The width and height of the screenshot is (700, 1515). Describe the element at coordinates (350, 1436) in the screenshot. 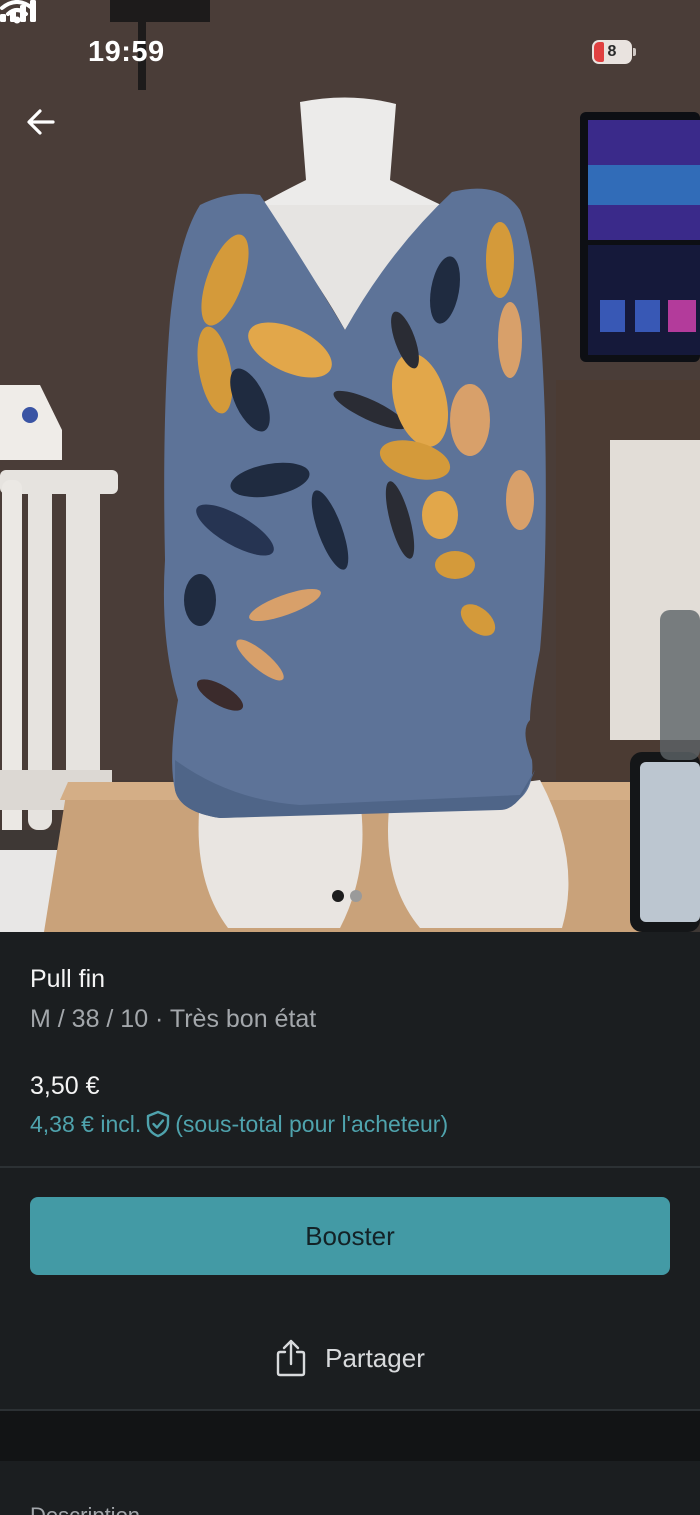

I see `section-separator` at that location.